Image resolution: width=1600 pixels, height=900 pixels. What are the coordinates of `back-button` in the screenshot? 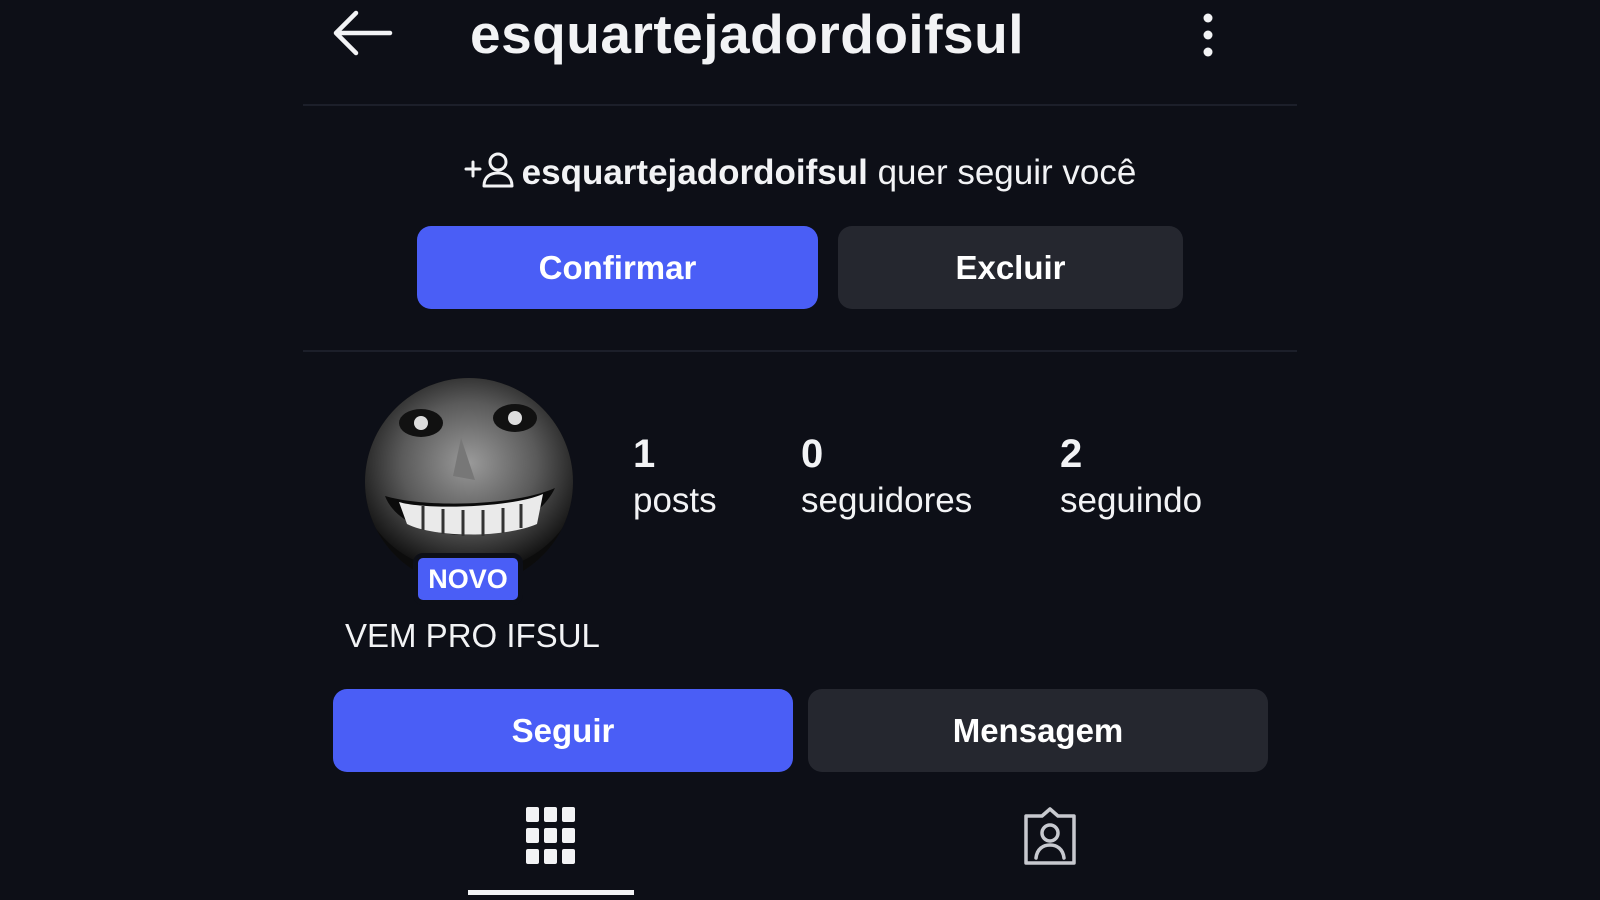 It's located at (362, 33).